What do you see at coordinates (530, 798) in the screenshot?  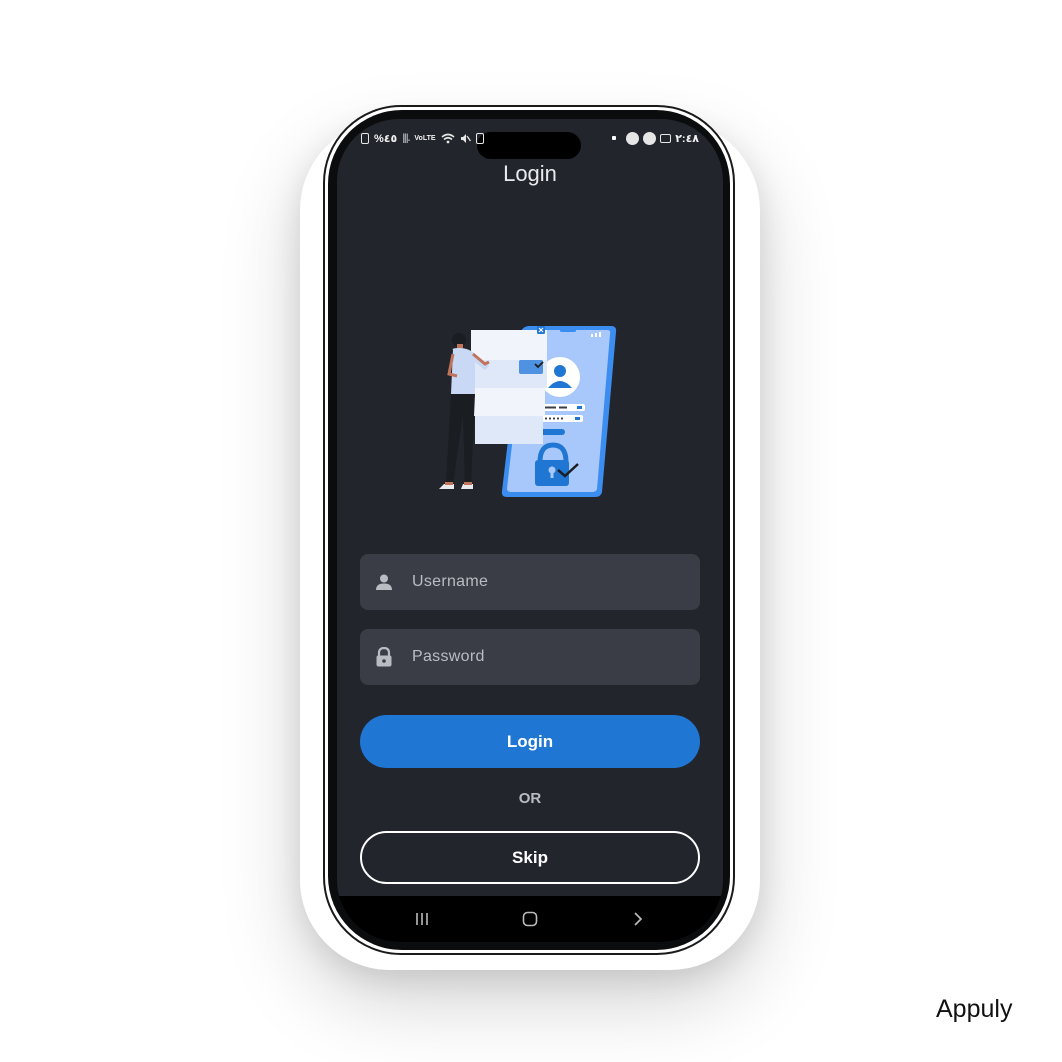 I see `or-divider-label: OR` at bounding box center [530, 798].